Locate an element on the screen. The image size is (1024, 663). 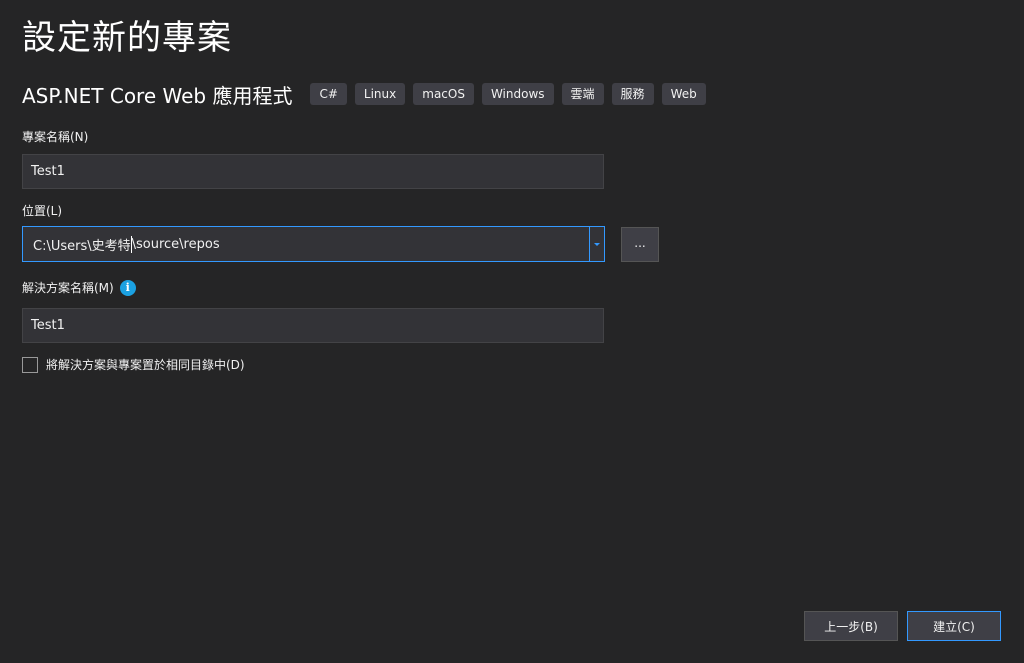
project-name-label: 專案名稱(N) is located at coordinates (55, 137).